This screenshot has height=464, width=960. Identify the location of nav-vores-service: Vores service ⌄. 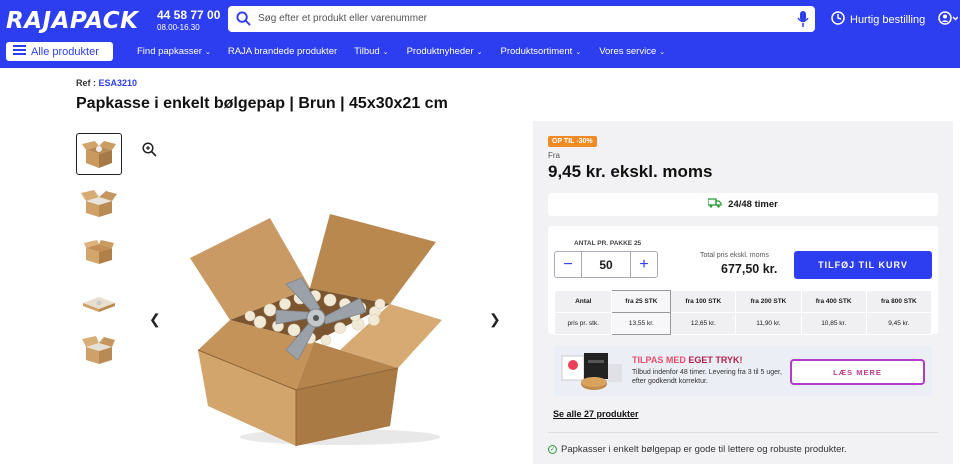
(632, 51).